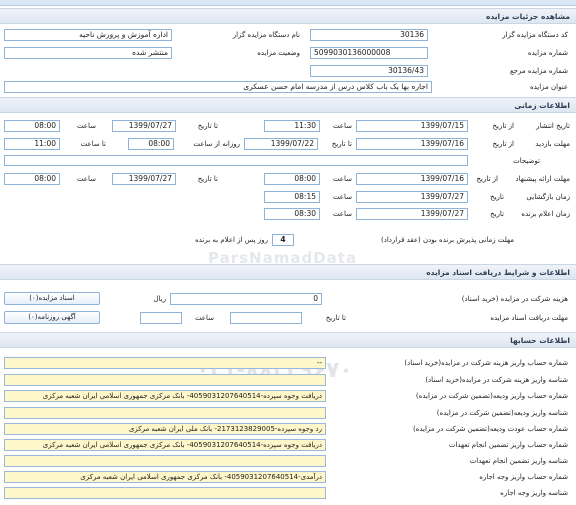  I want to click on reference-number-field: 30136/43, so click(369, 71).